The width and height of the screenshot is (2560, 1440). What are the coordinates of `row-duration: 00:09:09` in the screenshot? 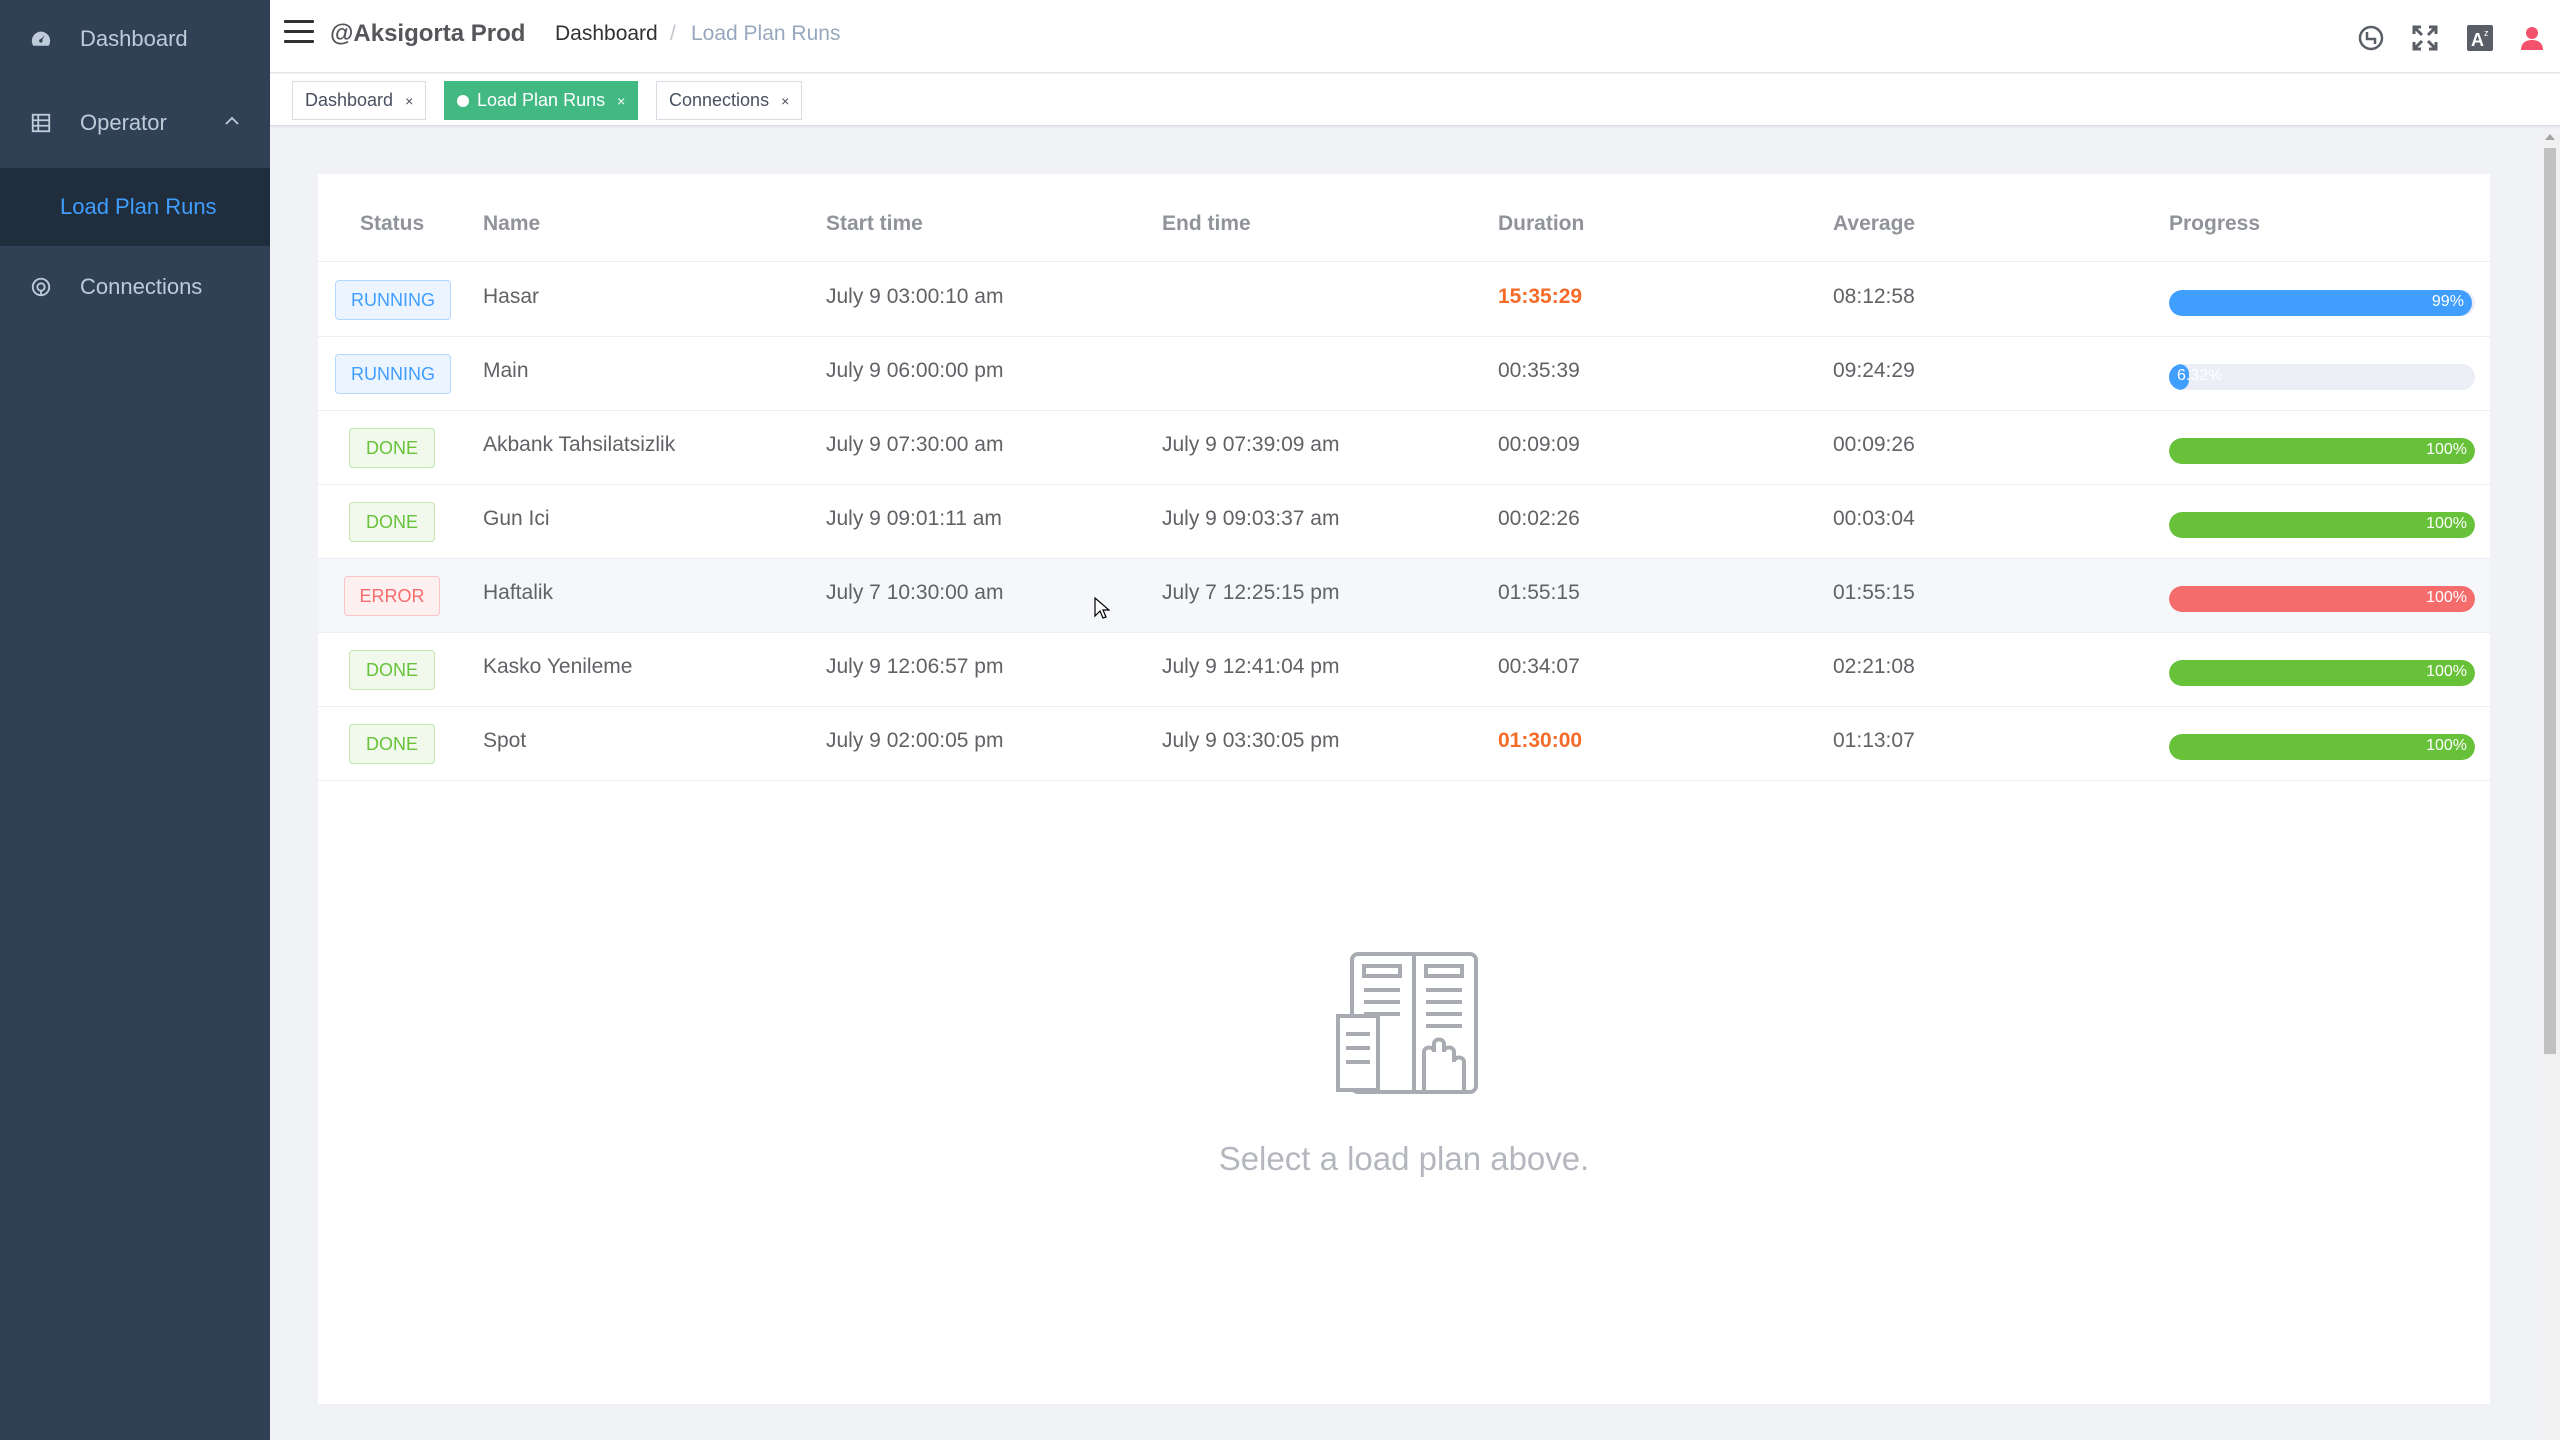 It's located at (1539, 444).